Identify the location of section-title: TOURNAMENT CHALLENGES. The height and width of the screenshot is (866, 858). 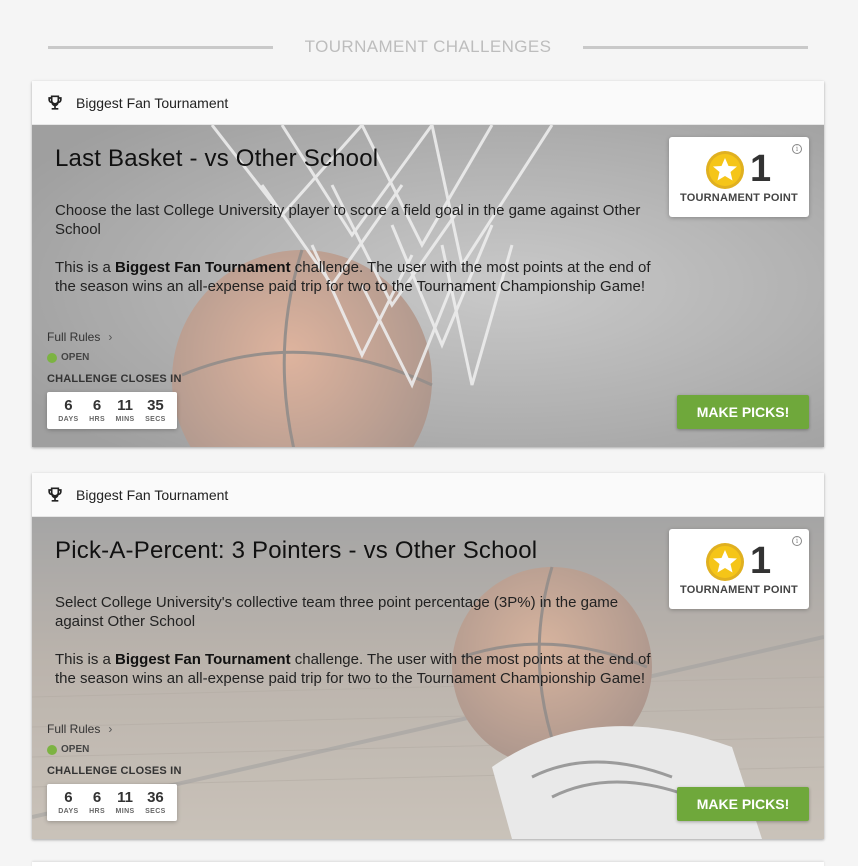
(428, 46).